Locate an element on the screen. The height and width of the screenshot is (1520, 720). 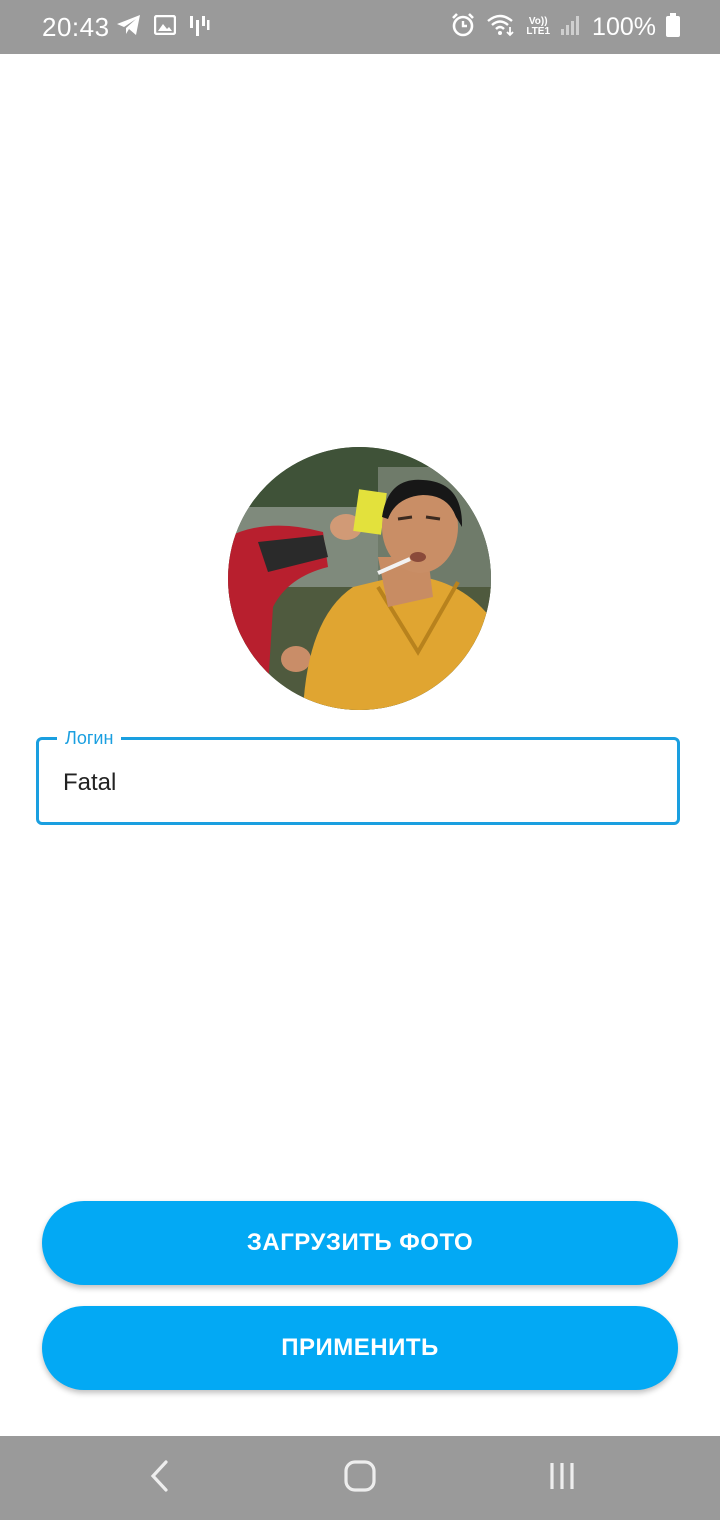
back-button is located at coordinates (160, 1478).